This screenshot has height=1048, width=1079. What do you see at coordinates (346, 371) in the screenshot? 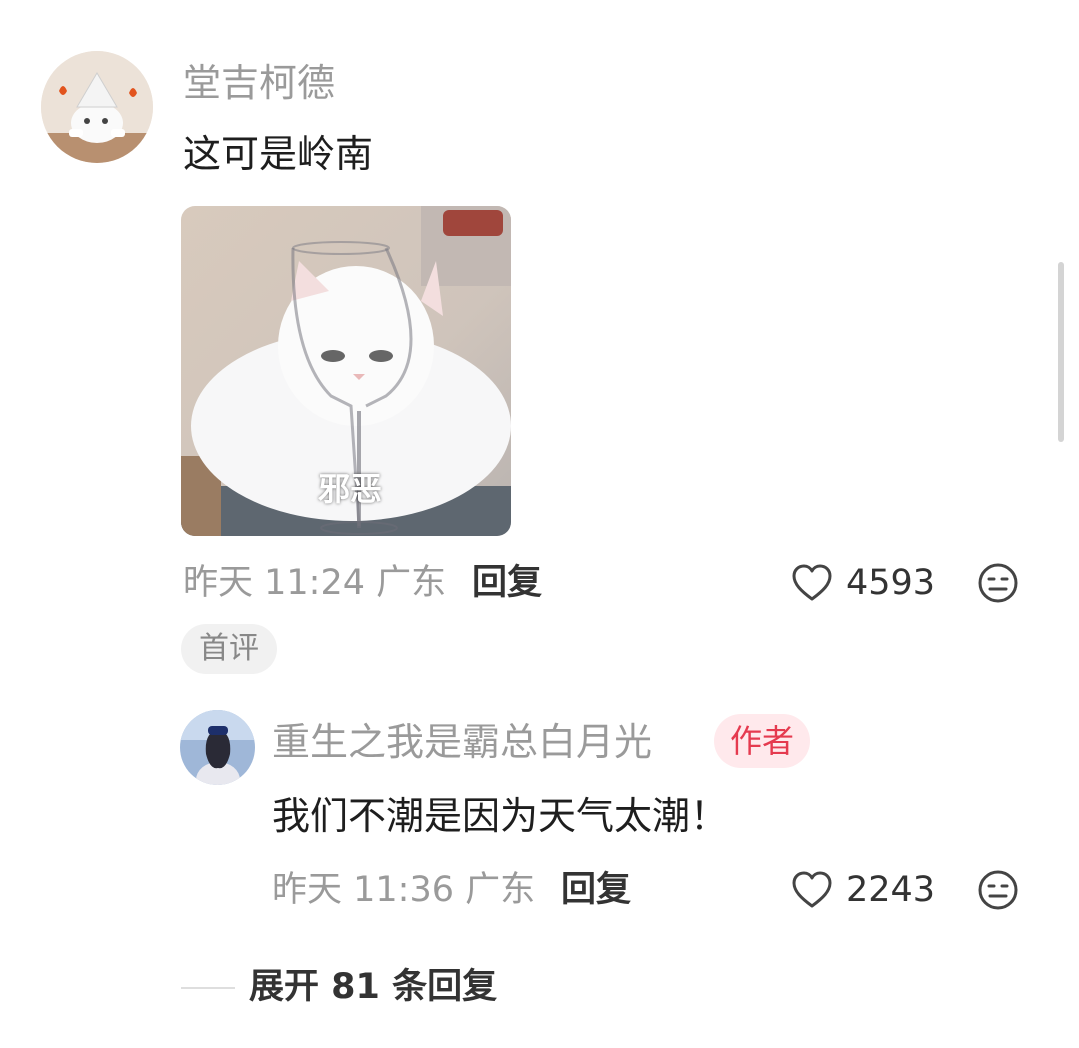
I see `comment-image: 邪恶` at bounding box center [346, 371].